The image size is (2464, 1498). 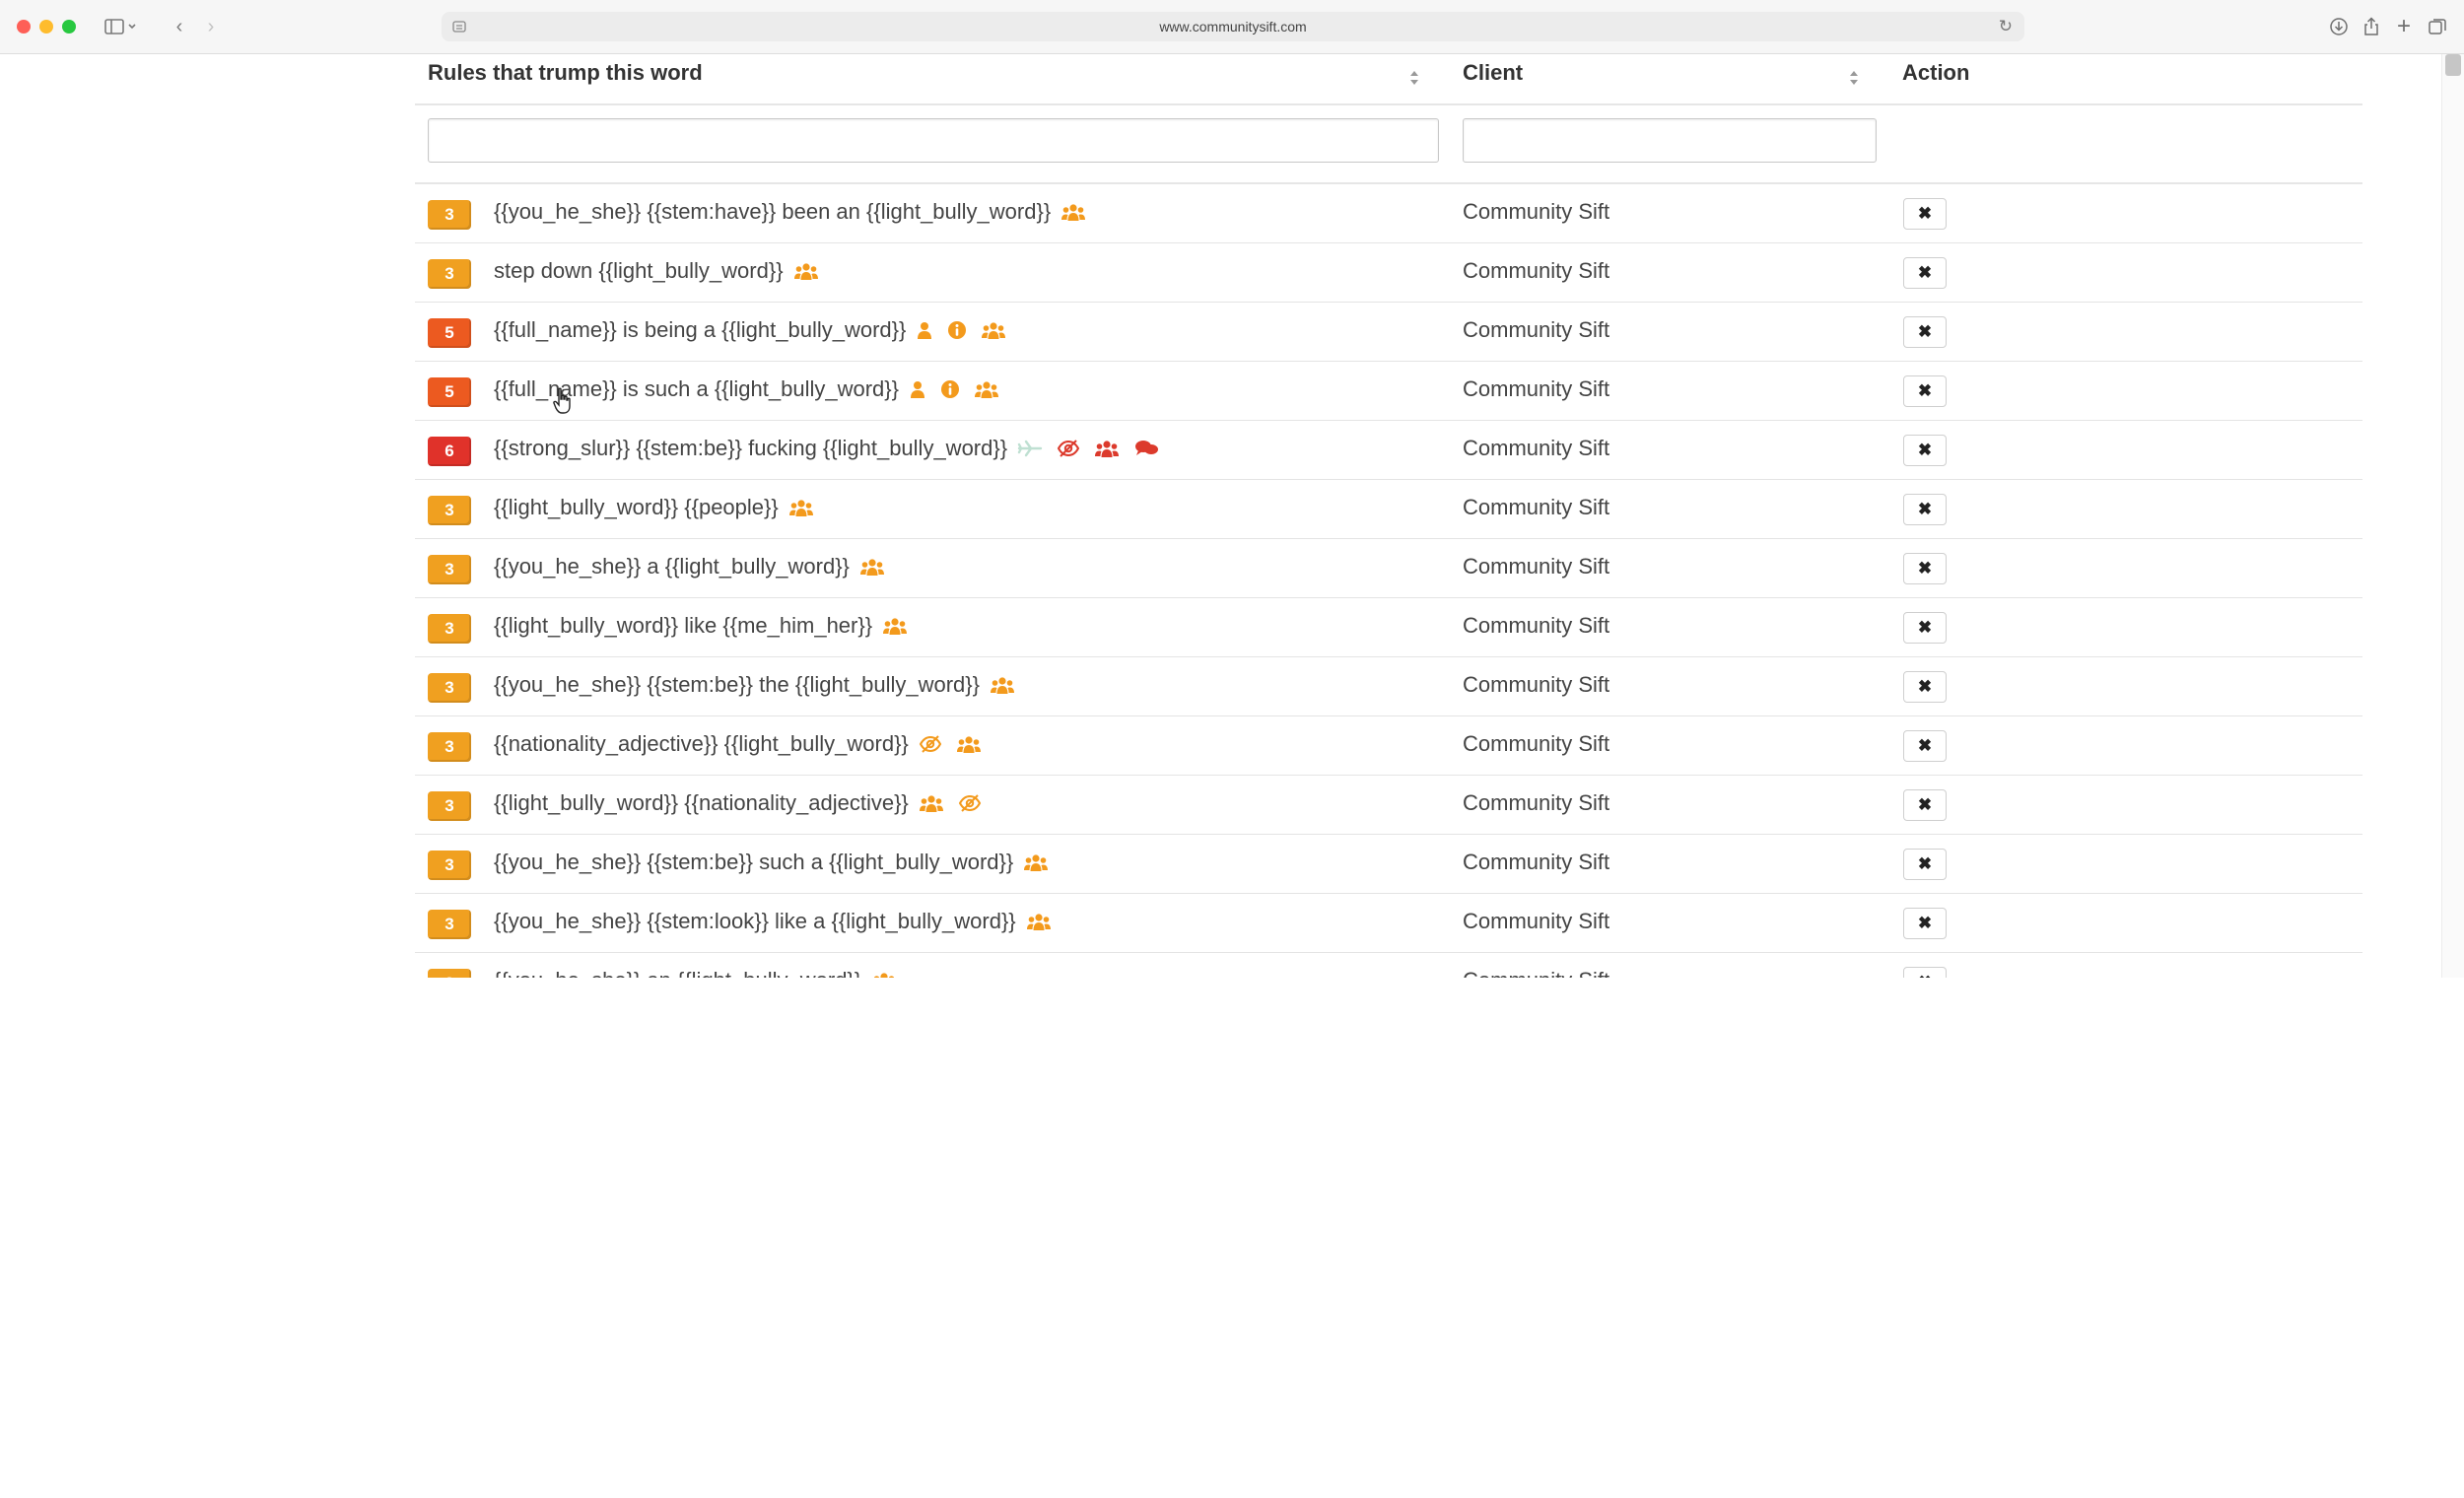 What do you see at coordinates (1030, 448) in the screenshot?
I see `airplane-icon` at bounding box center [1030, 448].